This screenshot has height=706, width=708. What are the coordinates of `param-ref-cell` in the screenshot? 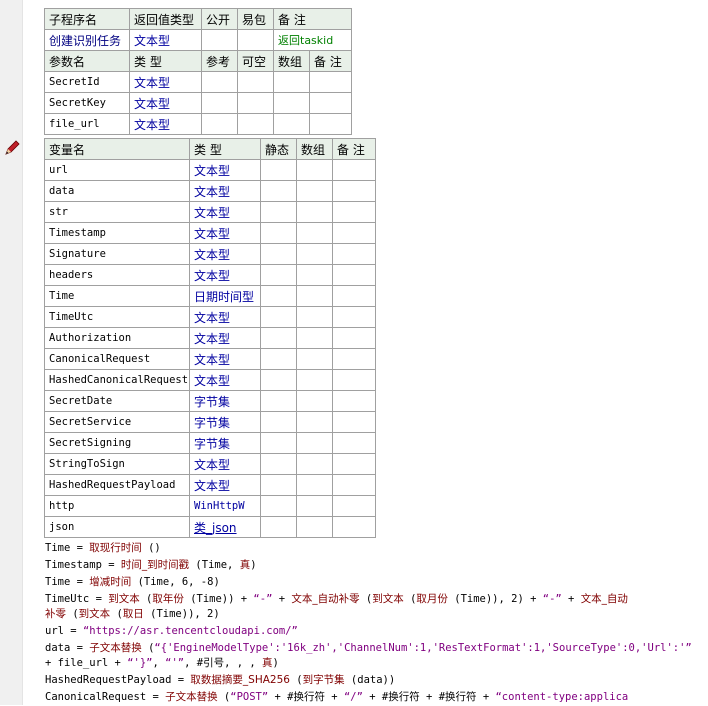 It's located at (219, 124).